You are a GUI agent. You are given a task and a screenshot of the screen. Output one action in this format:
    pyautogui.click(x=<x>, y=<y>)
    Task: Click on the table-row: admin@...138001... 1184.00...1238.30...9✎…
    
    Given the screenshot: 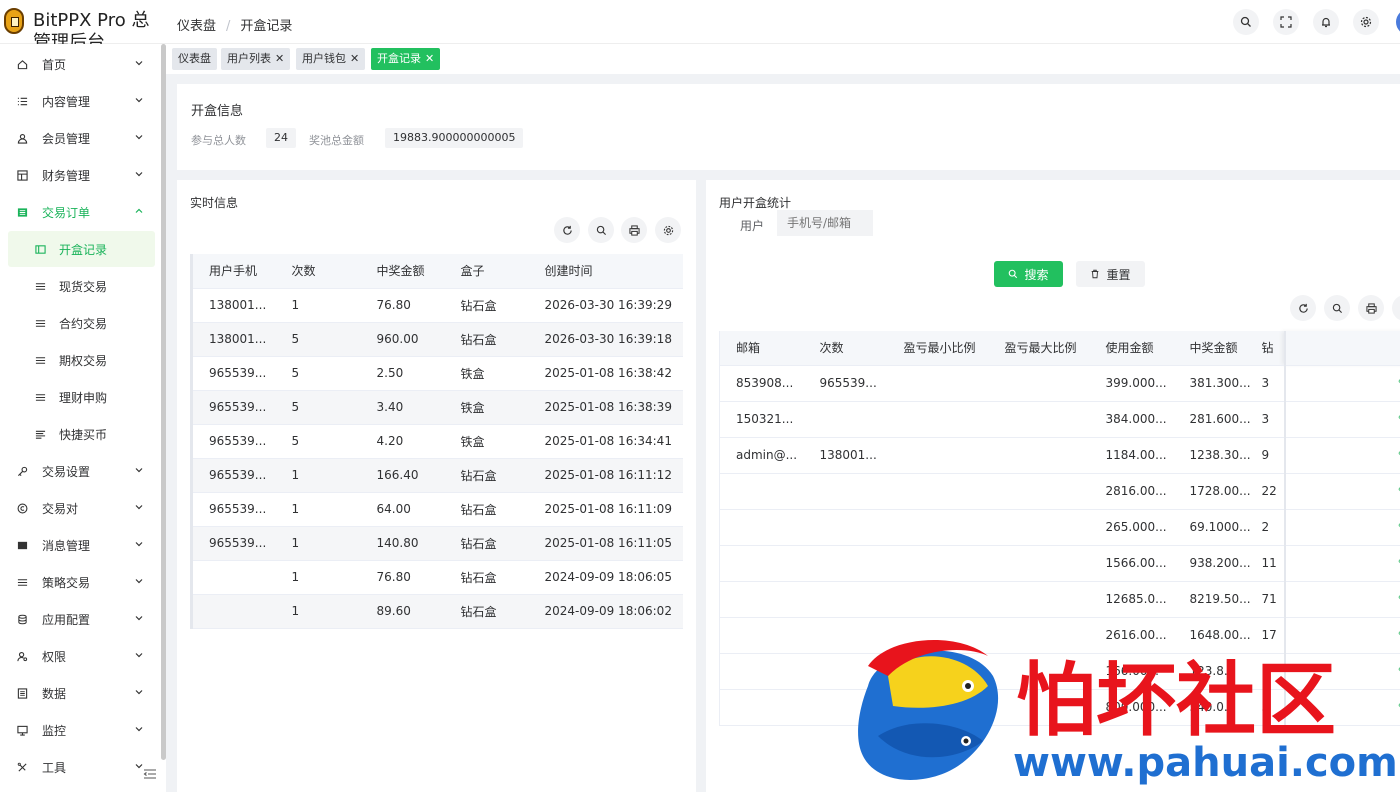 What is the action you would take?
    pyautogui.click(x=1059, y=455)
    